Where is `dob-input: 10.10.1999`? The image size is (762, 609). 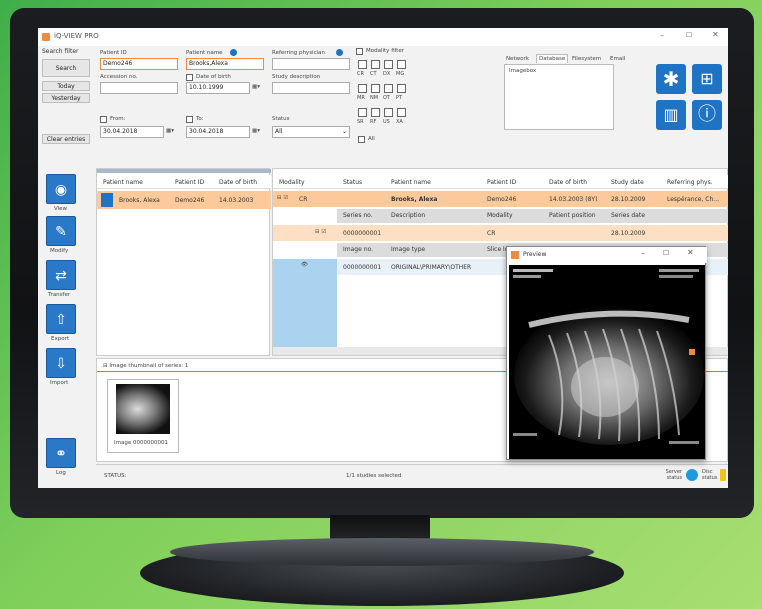
dob-input: 10.10.1999 is located at coordinates (218, 88).